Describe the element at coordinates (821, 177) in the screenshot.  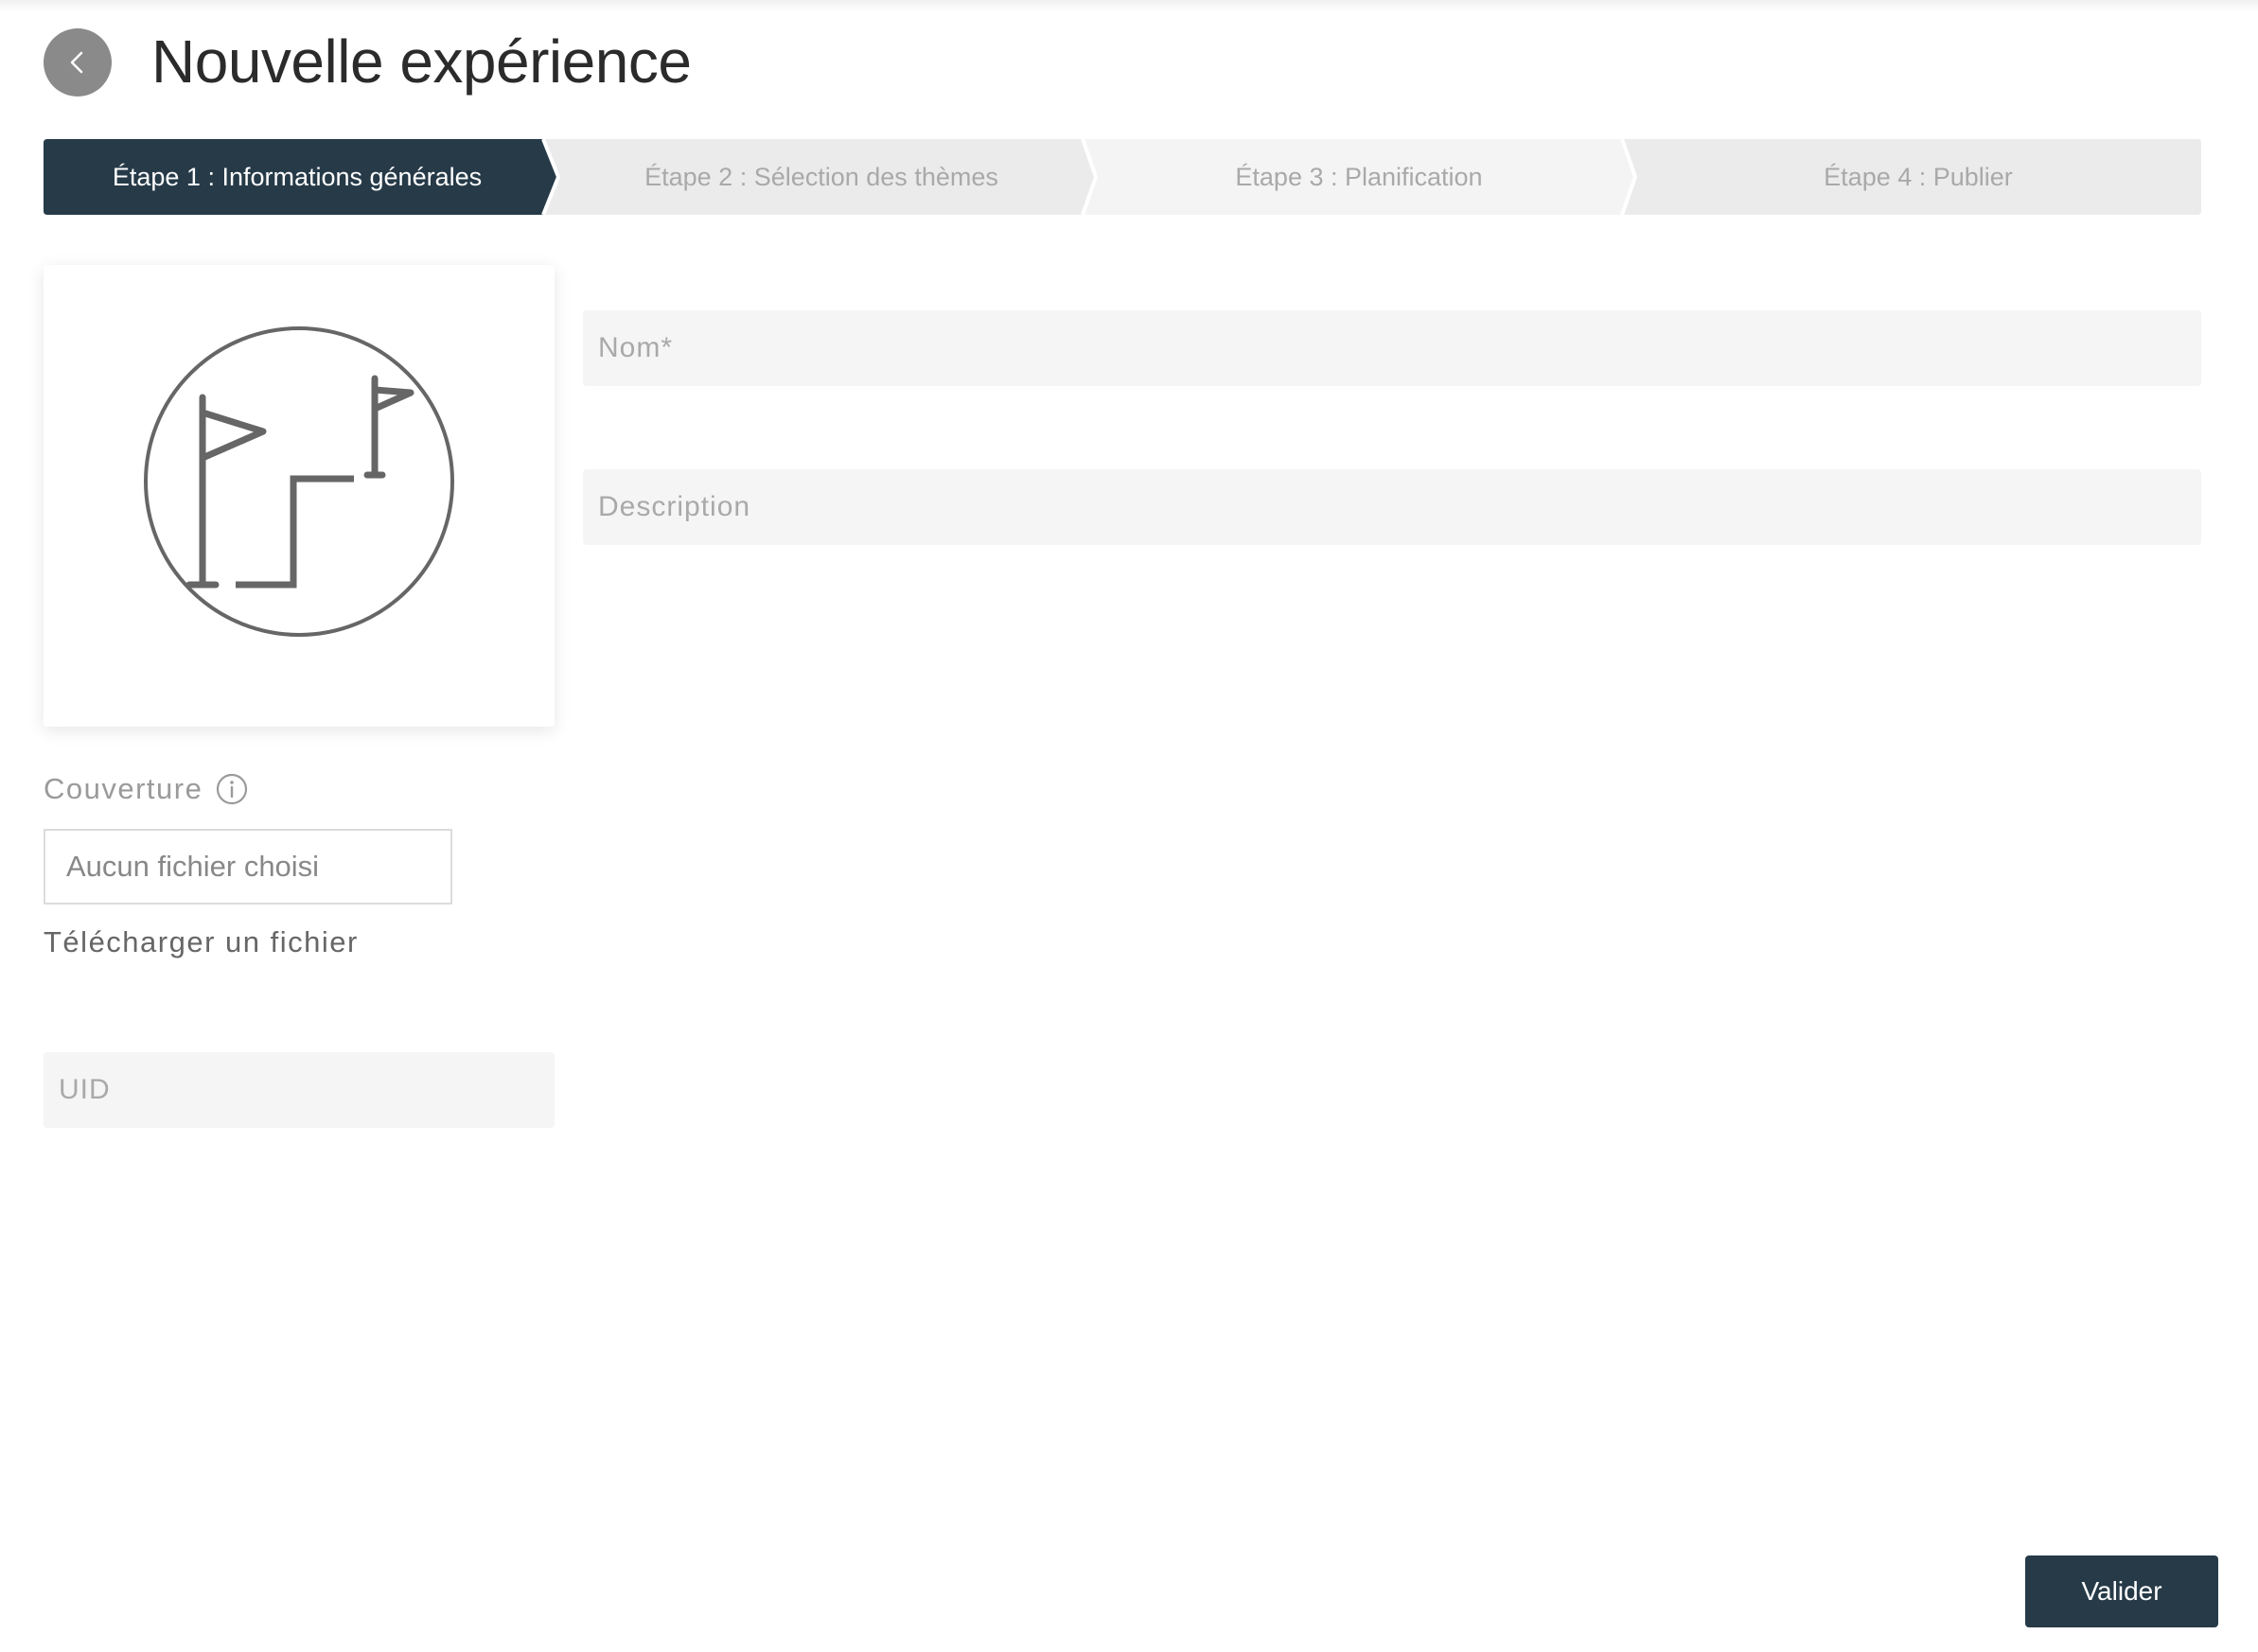
I see `step-2-tab: Étape 2 : Sélection des thèmes` at that location.